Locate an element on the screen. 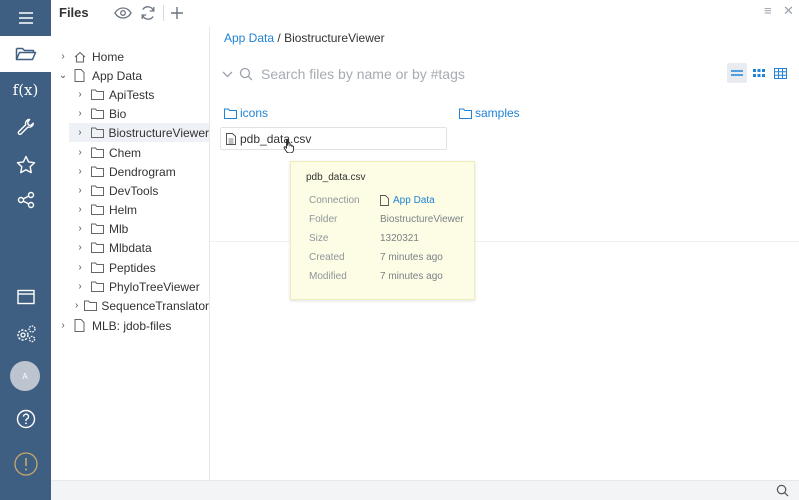  tree-item-mlb: › Mlb is located at coordinates (141, 228).